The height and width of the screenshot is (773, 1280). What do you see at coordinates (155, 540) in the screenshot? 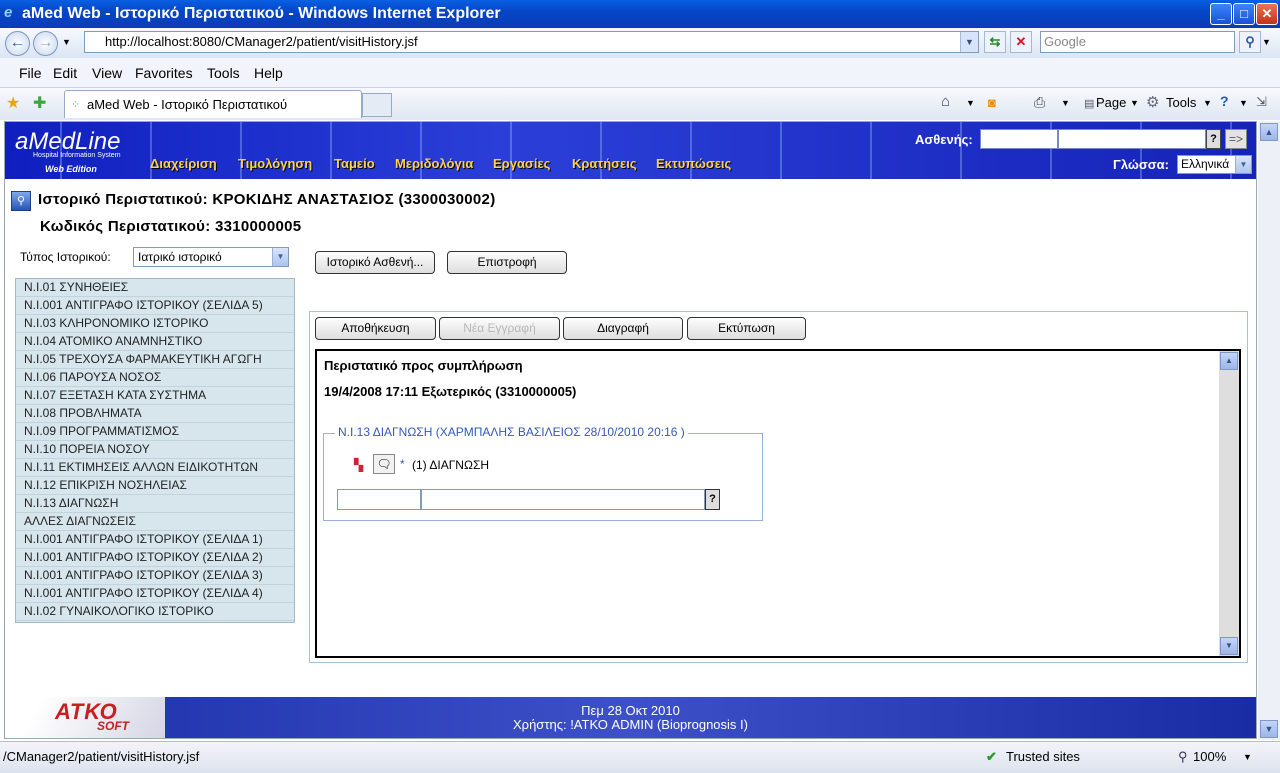
I see `list-item: Ν.Ι.001 ΑΝΤΙΓΡΑΦΟ ΙΣΤΟΡΙΚΟΥ (ΣΕΛΙΔΑ 1)` at bounding box center [155, 540].